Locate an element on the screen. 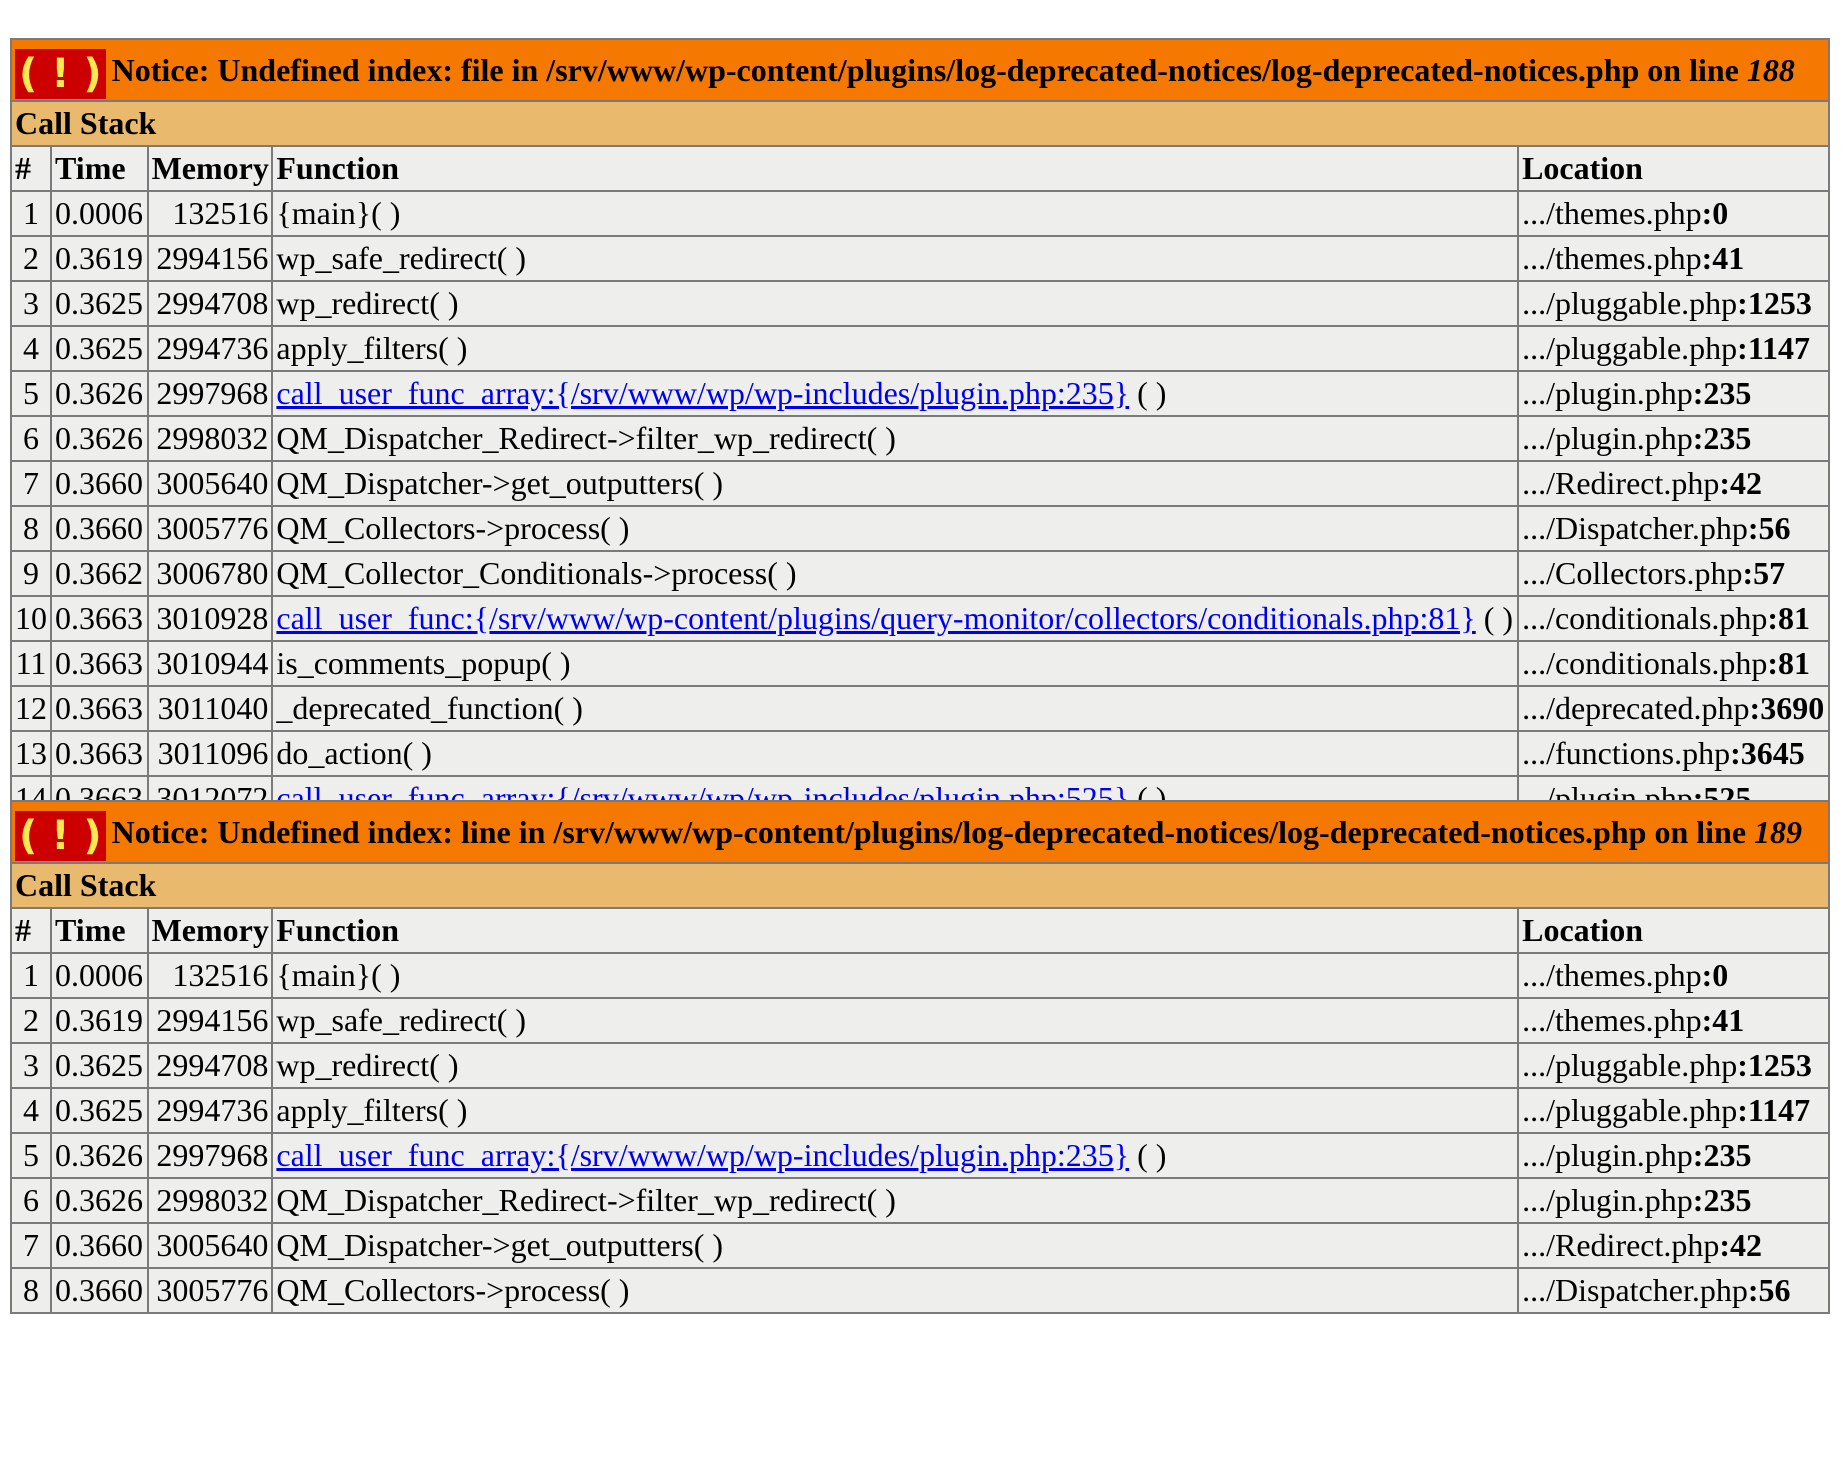  notice-line-number: 188 is located at coordinates (1770, 70).